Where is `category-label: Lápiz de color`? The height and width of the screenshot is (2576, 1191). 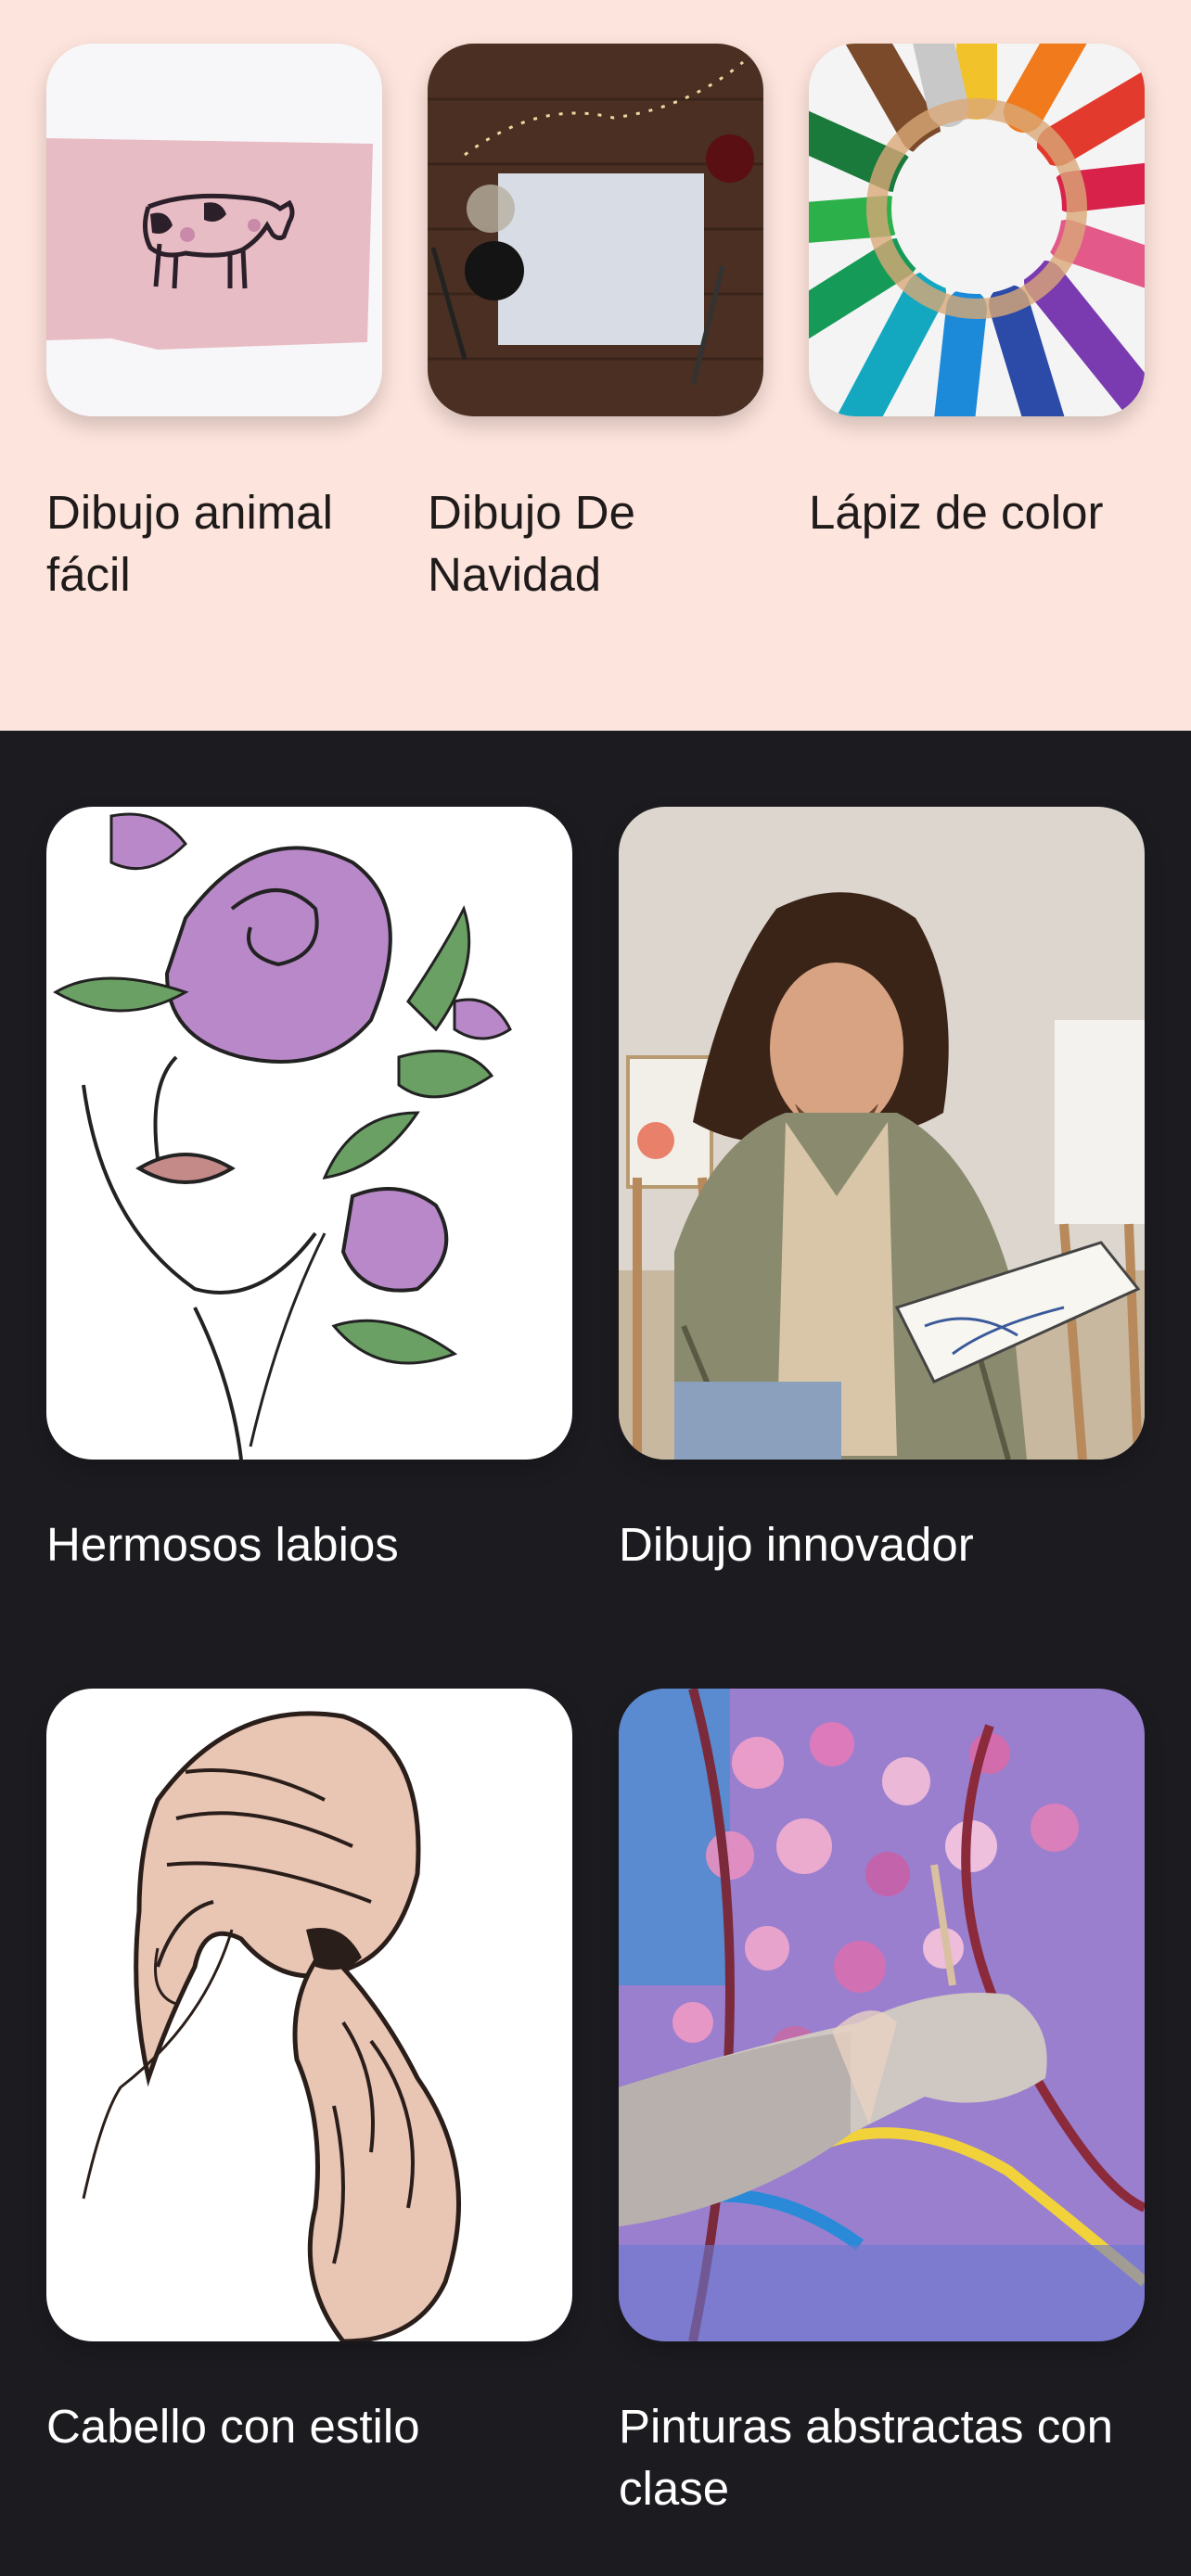
category-label: Lápiz de color is located at coordinates (956, 512).